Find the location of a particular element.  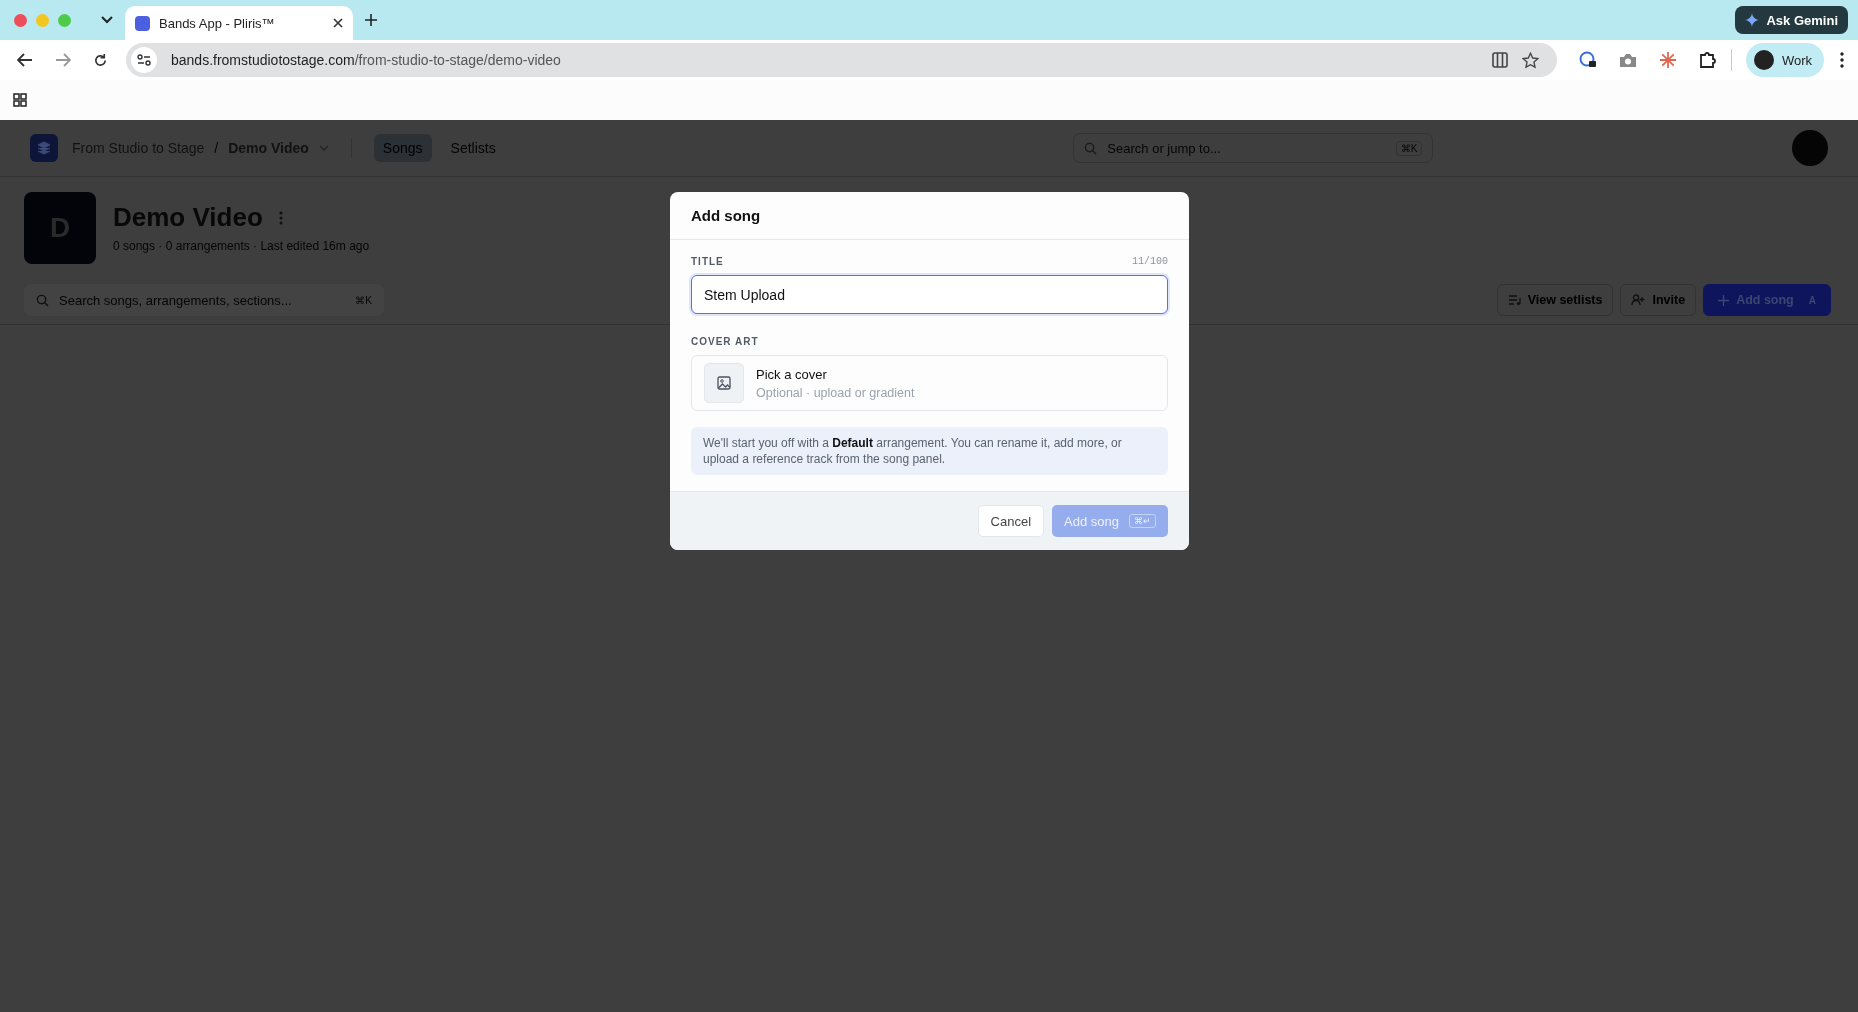

new-tab-icon is located at coordinates (371, 20).